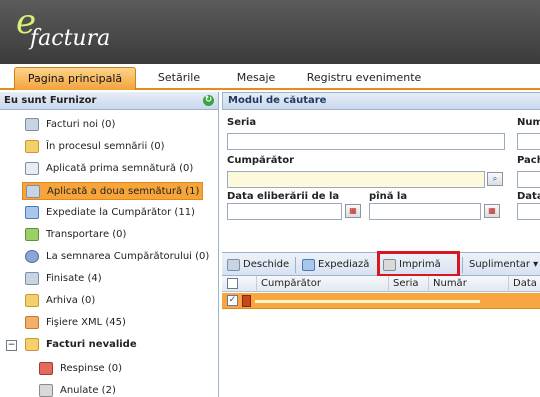  Describe the element at coordinates (86, 322) in the screenshot. I see `sidebar-item-label: Fişiere XML (45)` at that location.